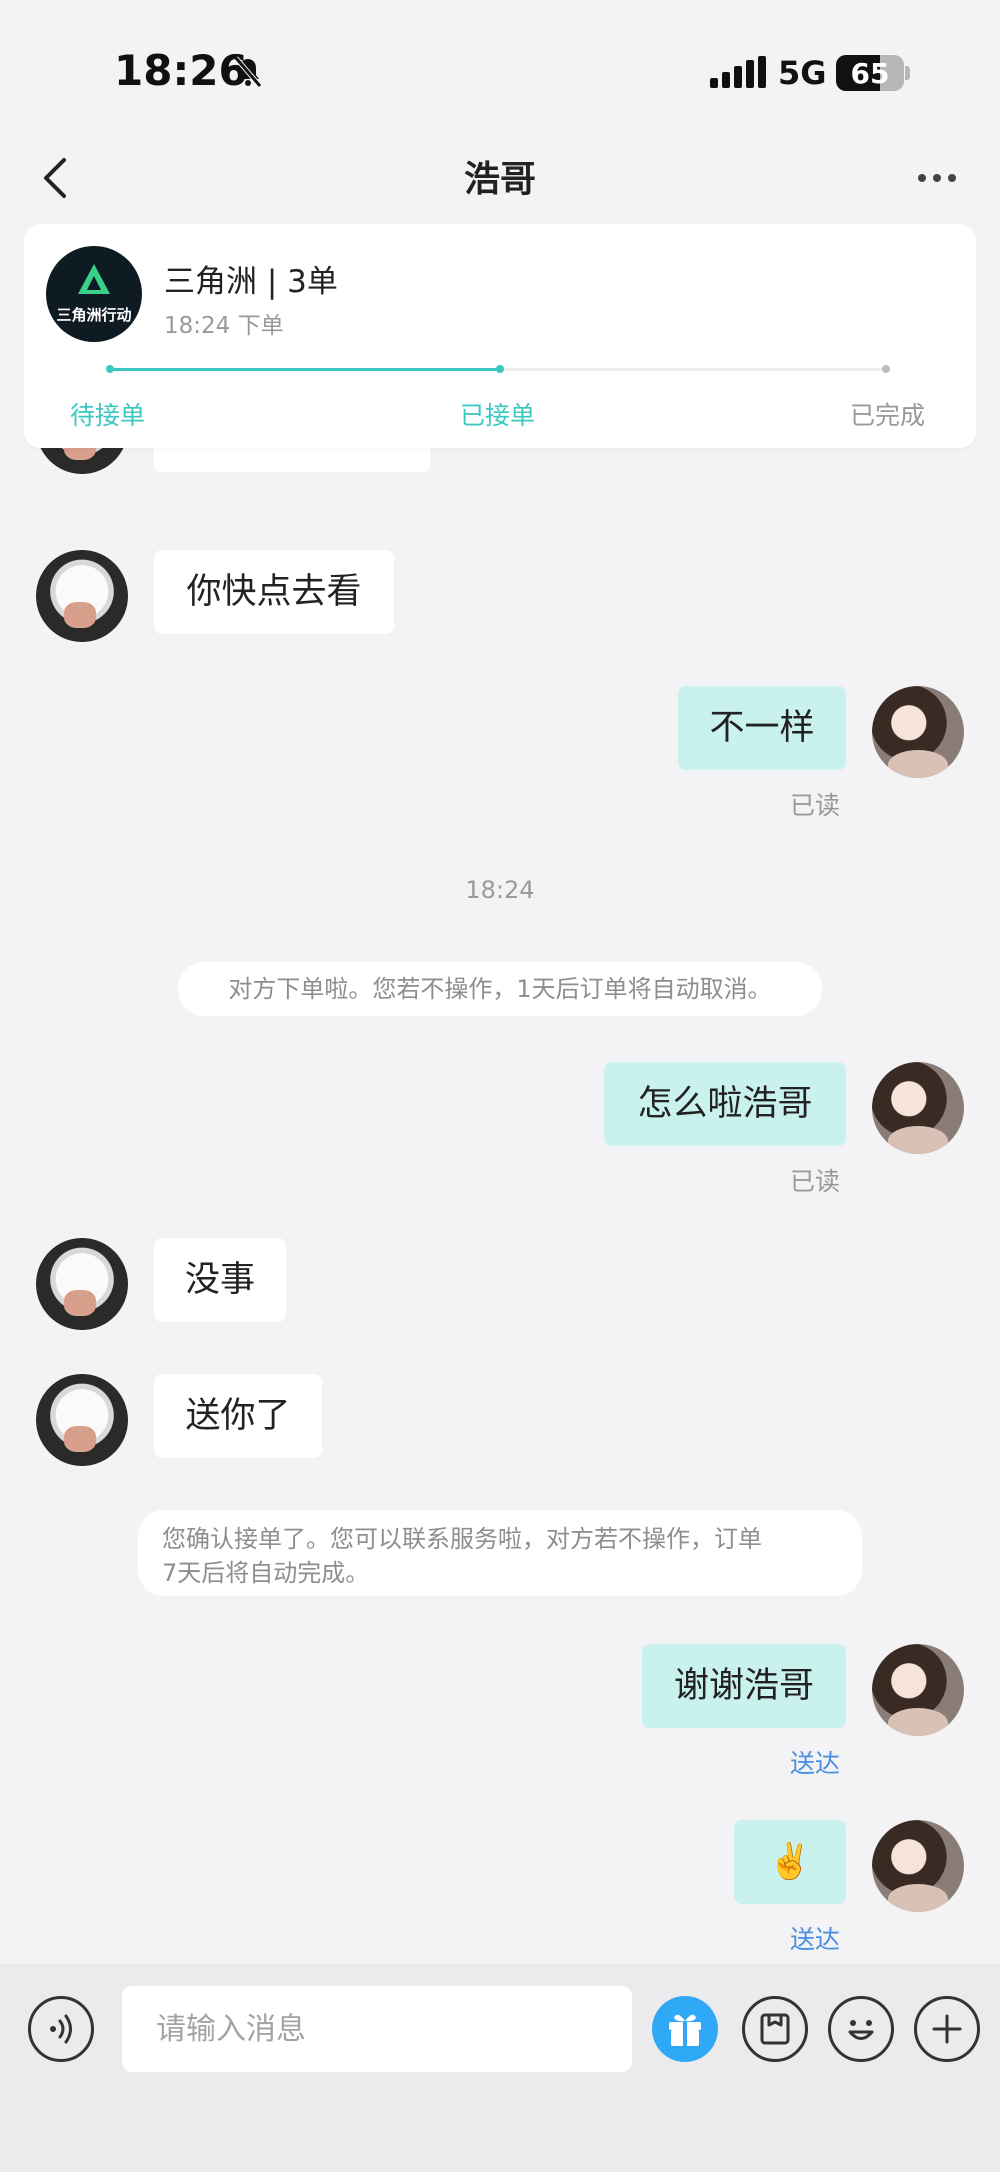 The width and height of the screenshot is (1000, 2172). I want to click on message-row: 不一样 已读, so click(500, 753).